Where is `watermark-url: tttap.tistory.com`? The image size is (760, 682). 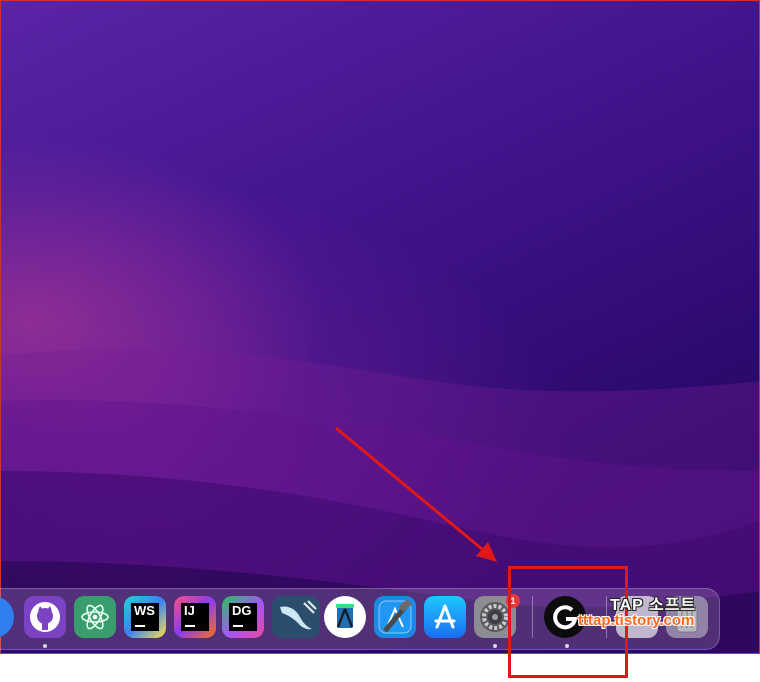 watermark-url: tttap.tistory.com is located at coordinates (636, 620).